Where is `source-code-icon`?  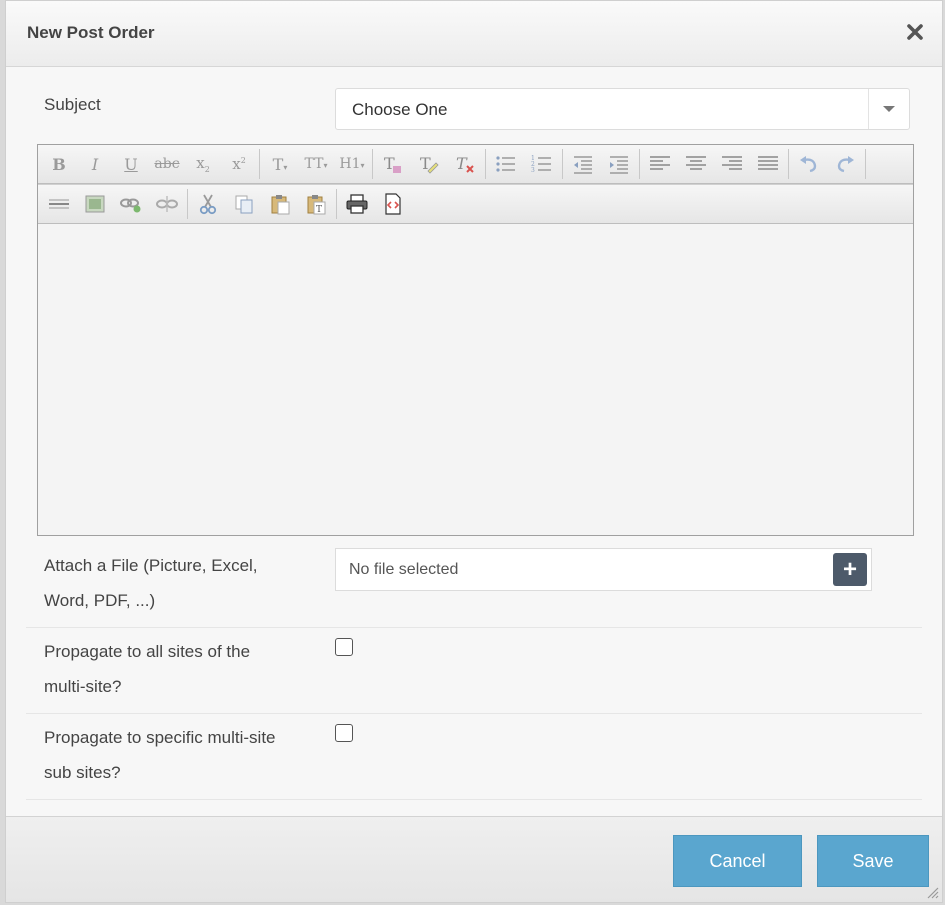 source-code-icon is located at coordinates (393, 204).